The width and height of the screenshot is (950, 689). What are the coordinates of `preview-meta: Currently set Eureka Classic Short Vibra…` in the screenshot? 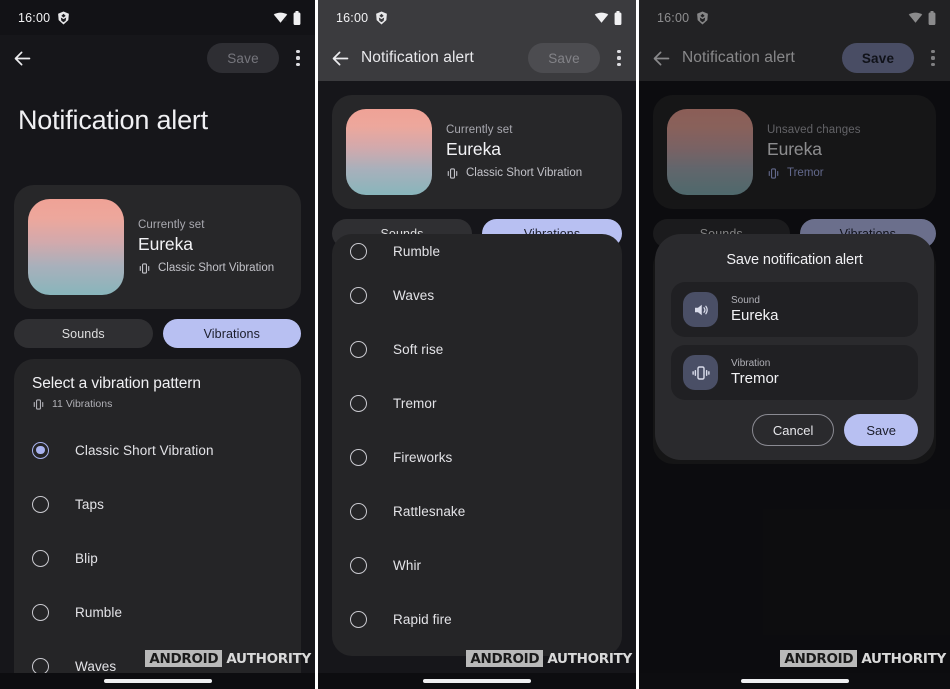 It's located at (206, 247).